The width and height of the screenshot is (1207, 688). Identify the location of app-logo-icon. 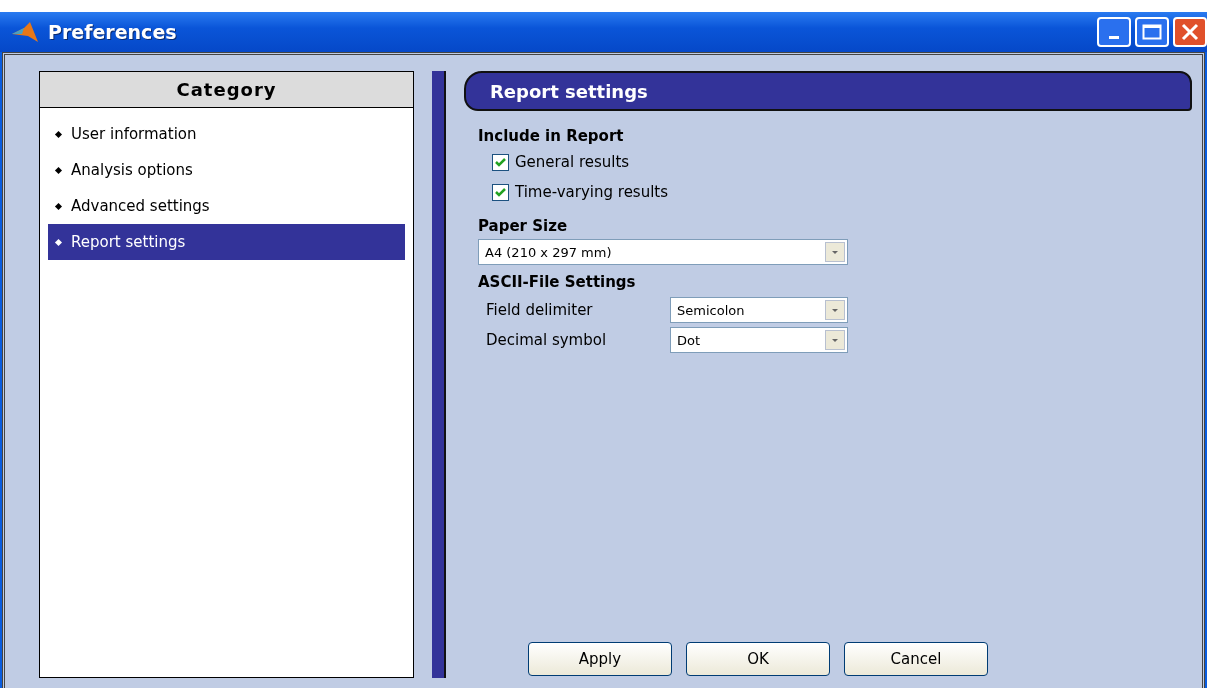
(25, 32).